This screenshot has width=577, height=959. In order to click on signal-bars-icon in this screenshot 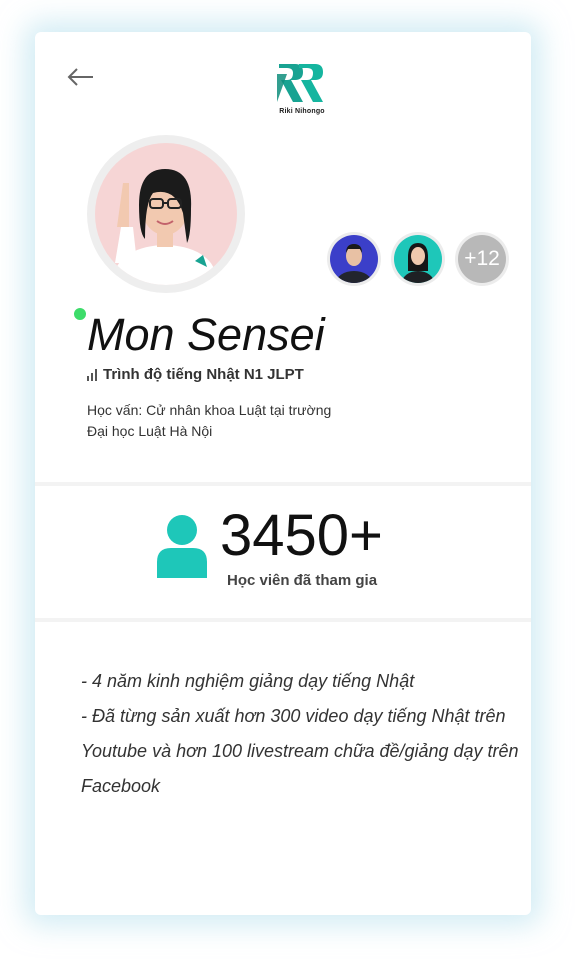, I will do `click(92, 374)`.